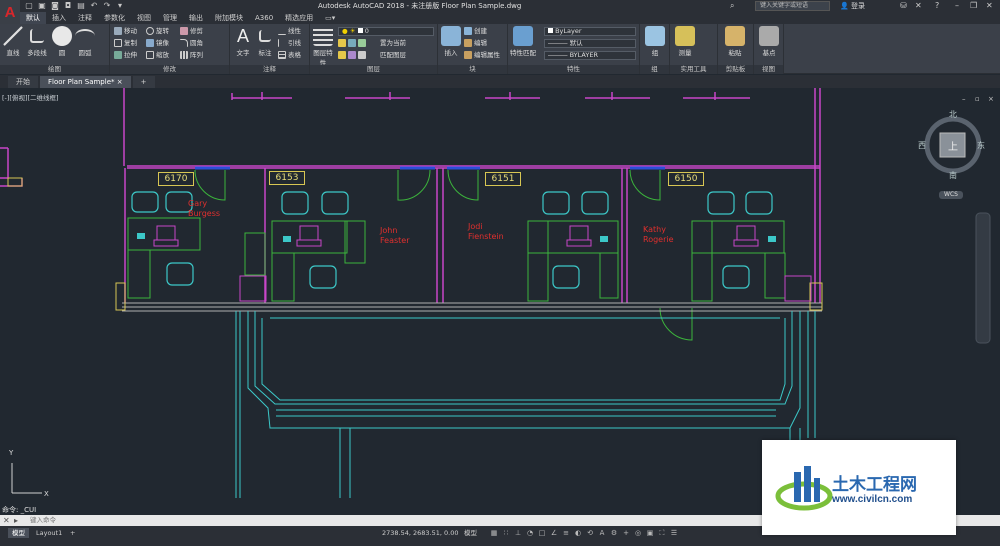 The image size is (1000, 546). I want to click on tab-default: 默认, so click(33, 18).